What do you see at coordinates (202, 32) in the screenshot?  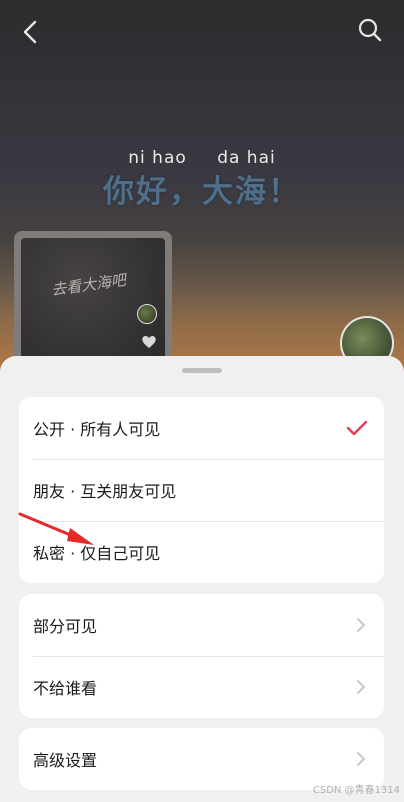 I see `top-bar` at bounding box center [202, 32].